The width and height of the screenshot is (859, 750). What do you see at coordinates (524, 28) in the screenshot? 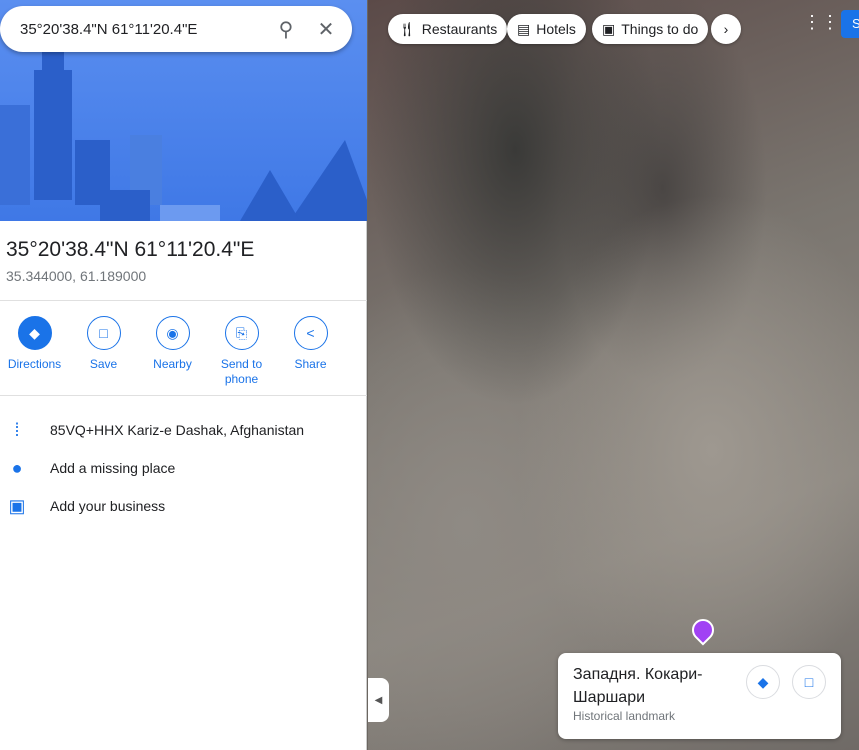
I see `bed-icon: ▤` at bounding box center [524, 28].